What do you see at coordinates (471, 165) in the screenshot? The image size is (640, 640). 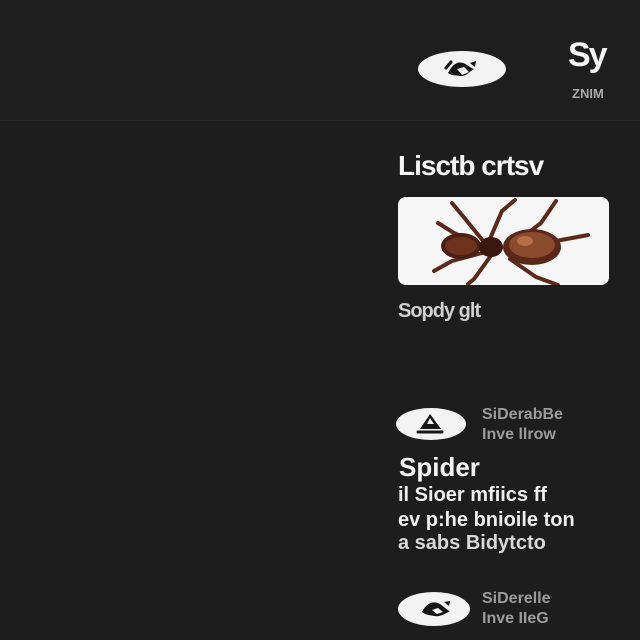 I see `section-title: Lisctb crtsv` at bounding box center [471, 165].